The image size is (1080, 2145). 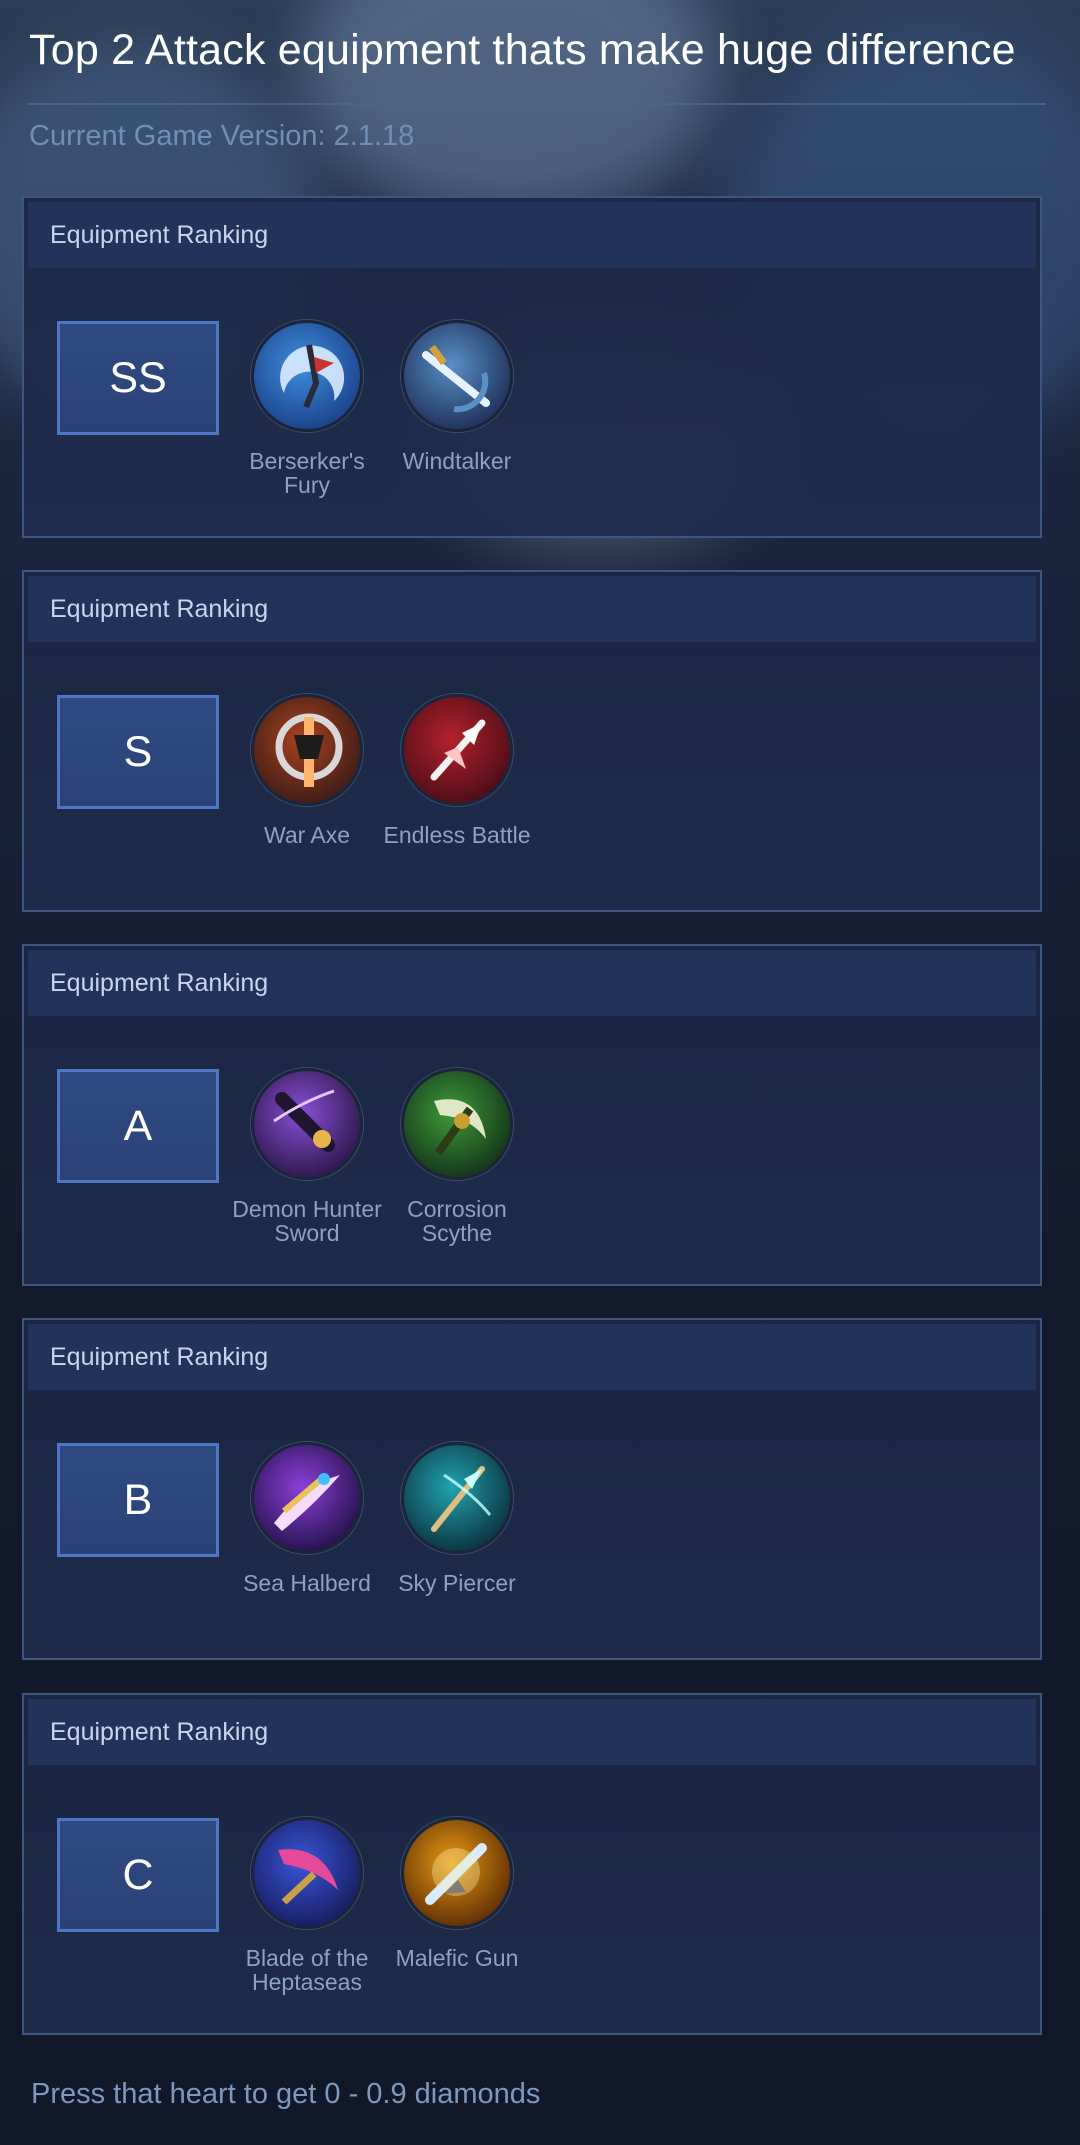 What do you see at coordinates (138, 1500) in the screenshot?
I see `rank-badge: B` at bounding box center [138, 1500].